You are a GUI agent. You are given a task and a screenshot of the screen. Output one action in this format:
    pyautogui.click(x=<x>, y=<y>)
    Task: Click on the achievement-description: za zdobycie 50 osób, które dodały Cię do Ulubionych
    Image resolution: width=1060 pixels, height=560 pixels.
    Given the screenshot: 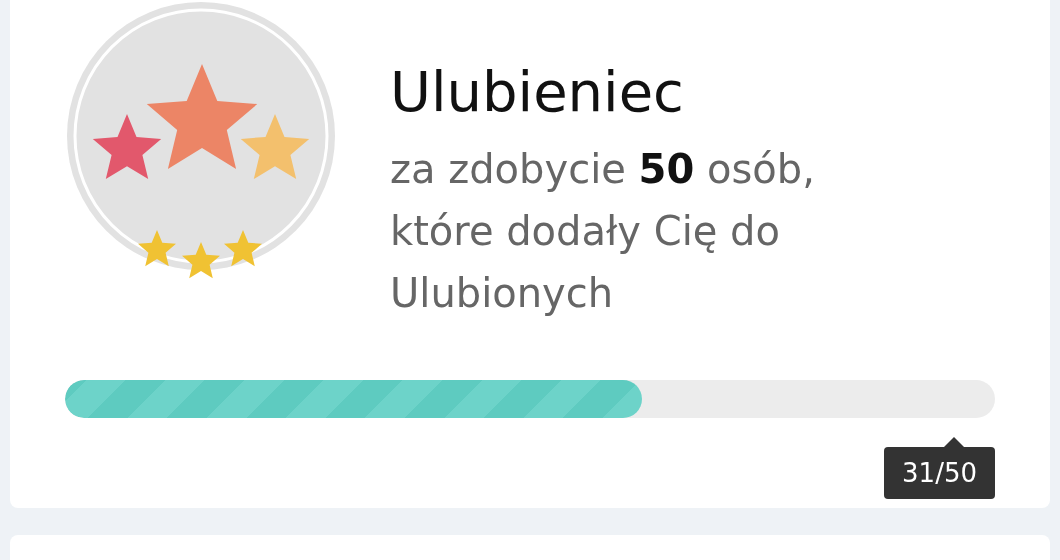 What is the action you would take?
    pyautogui.click(x=603, y=231)
    